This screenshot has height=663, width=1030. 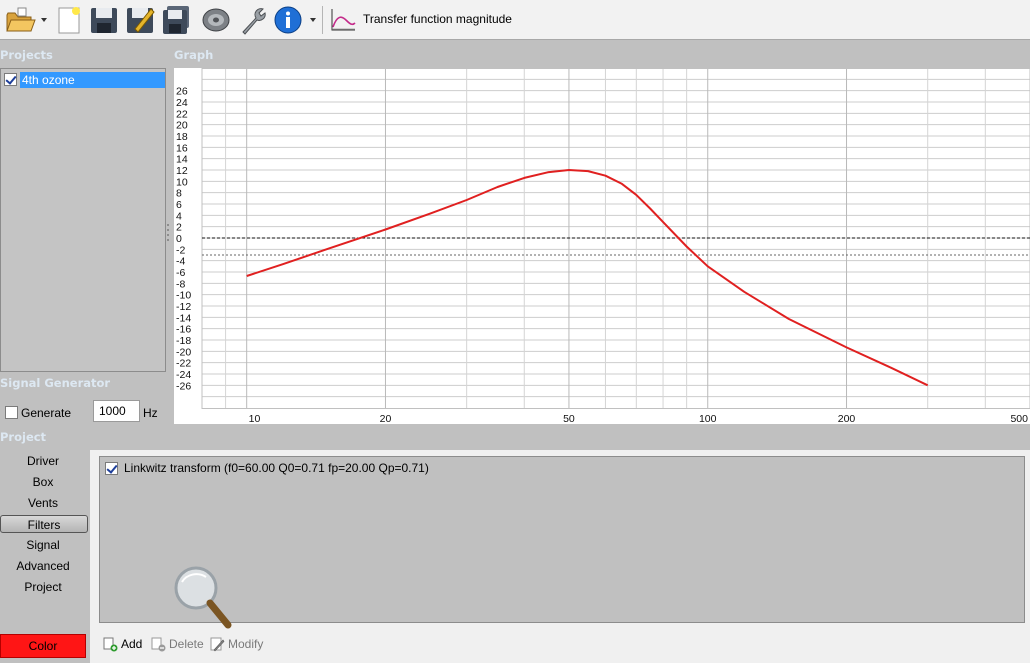 I want to click on y-tick-label: -26, so click(x=183, y=386).